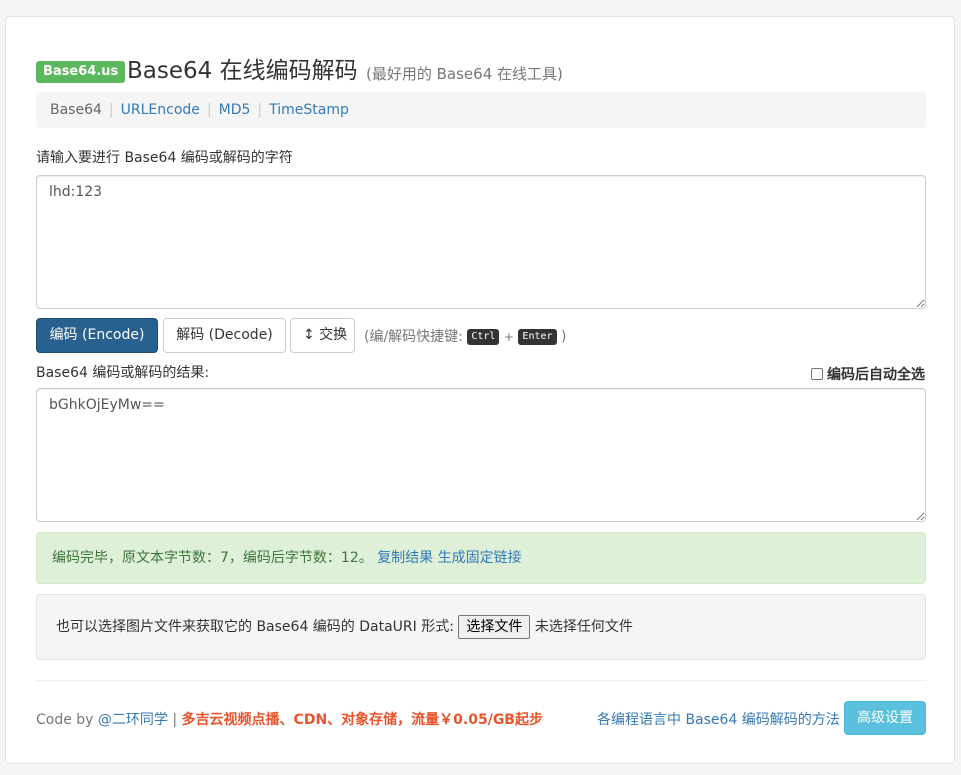  What do you see at coordinates (255, 627) in the screenshot?
I see `file-description: 也可以选择图片文件来获取它的 Base64 编码的 DataURI 形式:` at bounding box center [255, 627].